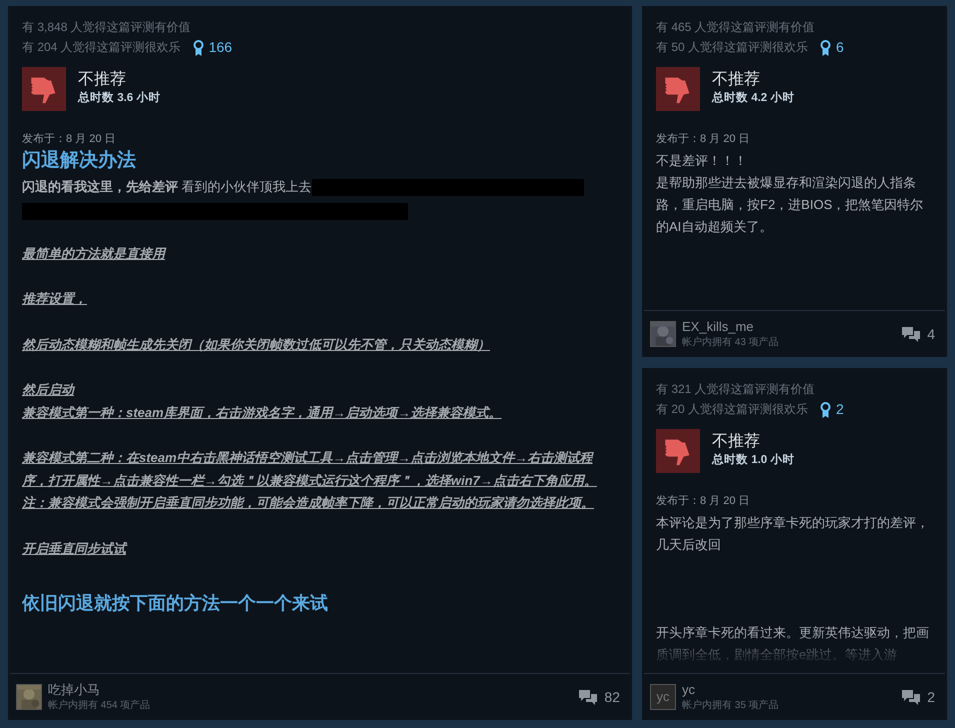 The width and height of the screenshot is (955, 728). What do you see at coordinates (730, 343) in the screenshot?
I see `product-count: 帐户内拥有 43 项产品` at bounding box center [730, 343].